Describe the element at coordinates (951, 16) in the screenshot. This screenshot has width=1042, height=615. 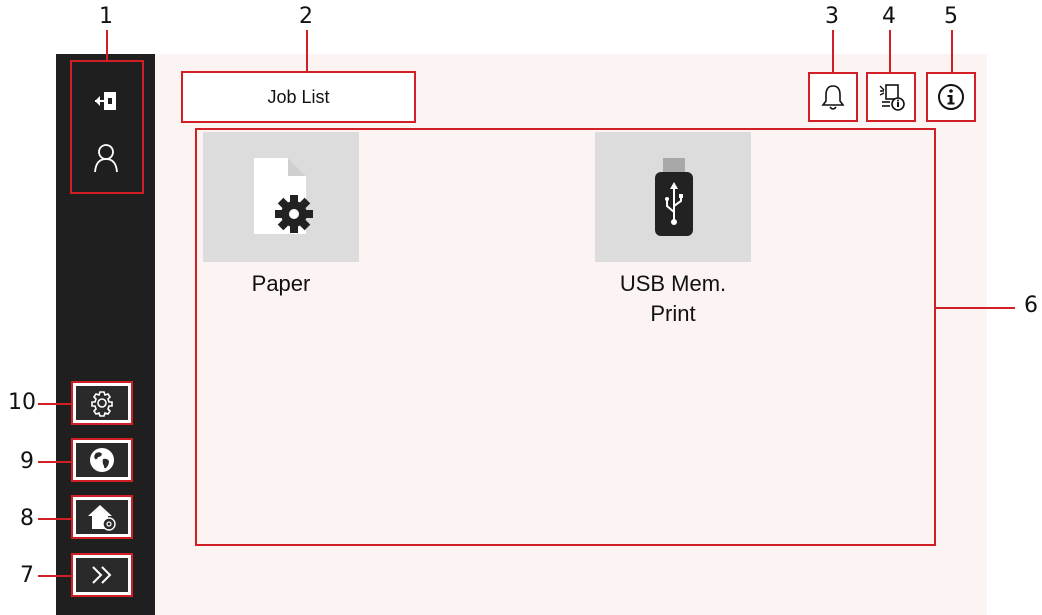
I see `callout-5: 5` at that location.